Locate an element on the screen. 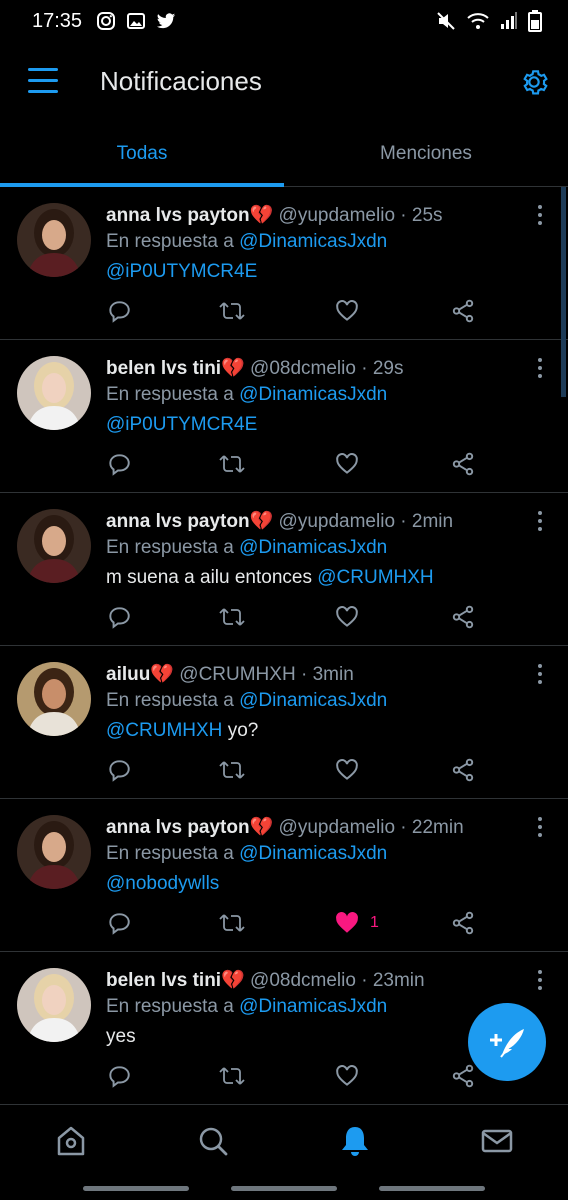 This screenshot has width=568, height=1200. hamburger-menu-icon is located at coordinates (44, 81).